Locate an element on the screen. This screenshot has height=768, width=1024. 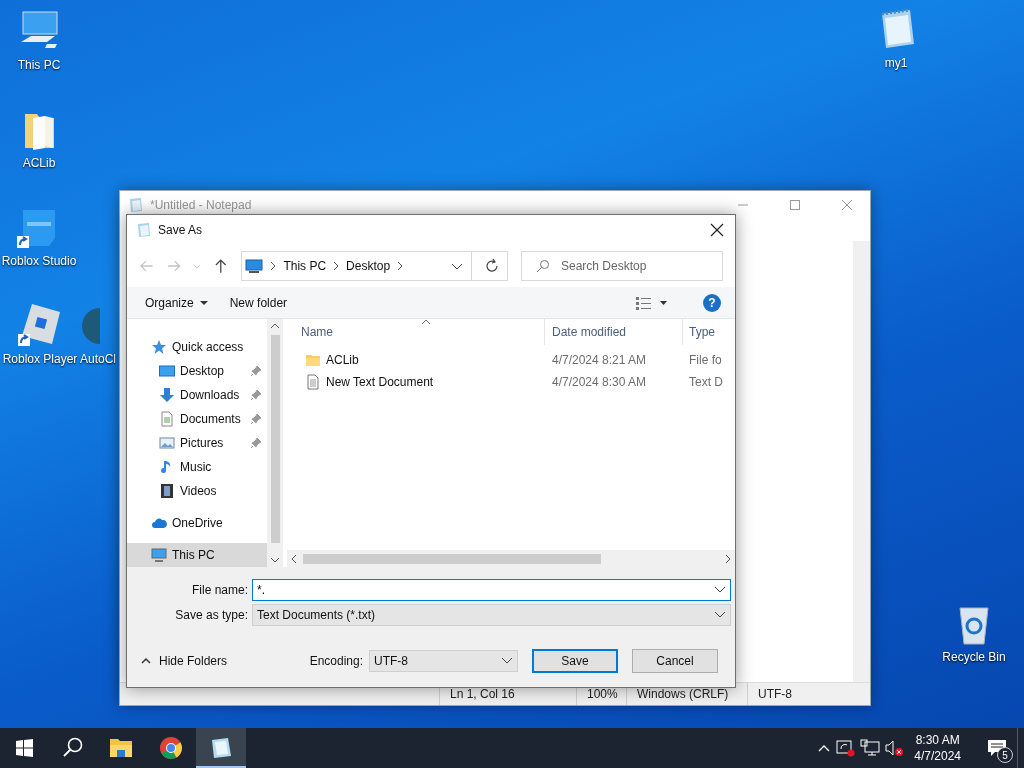
column-header: Type is located at coordinates (709, 332).